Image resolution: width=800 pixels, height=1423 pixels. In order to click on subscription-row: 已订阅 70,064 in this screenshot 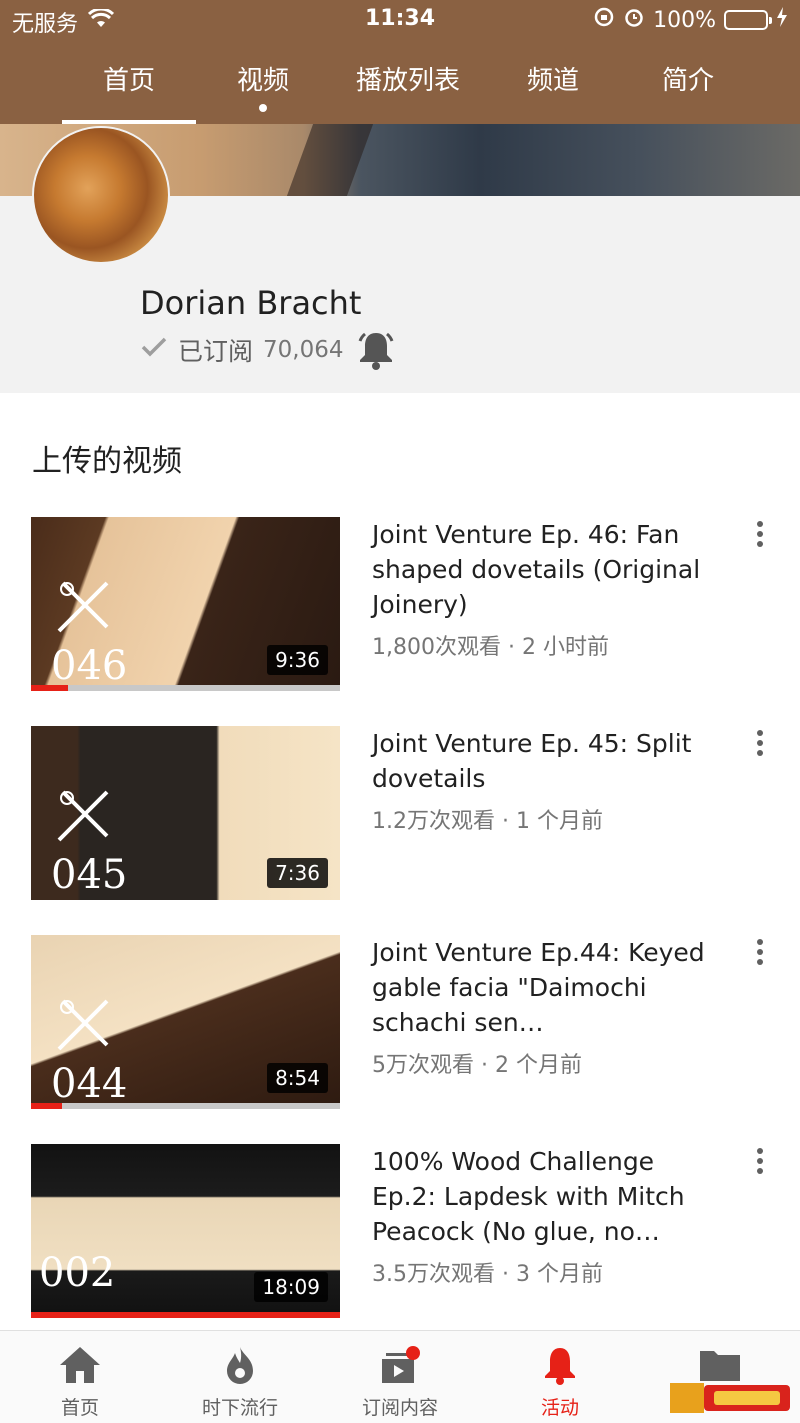, I will do `click(269, 350)`.